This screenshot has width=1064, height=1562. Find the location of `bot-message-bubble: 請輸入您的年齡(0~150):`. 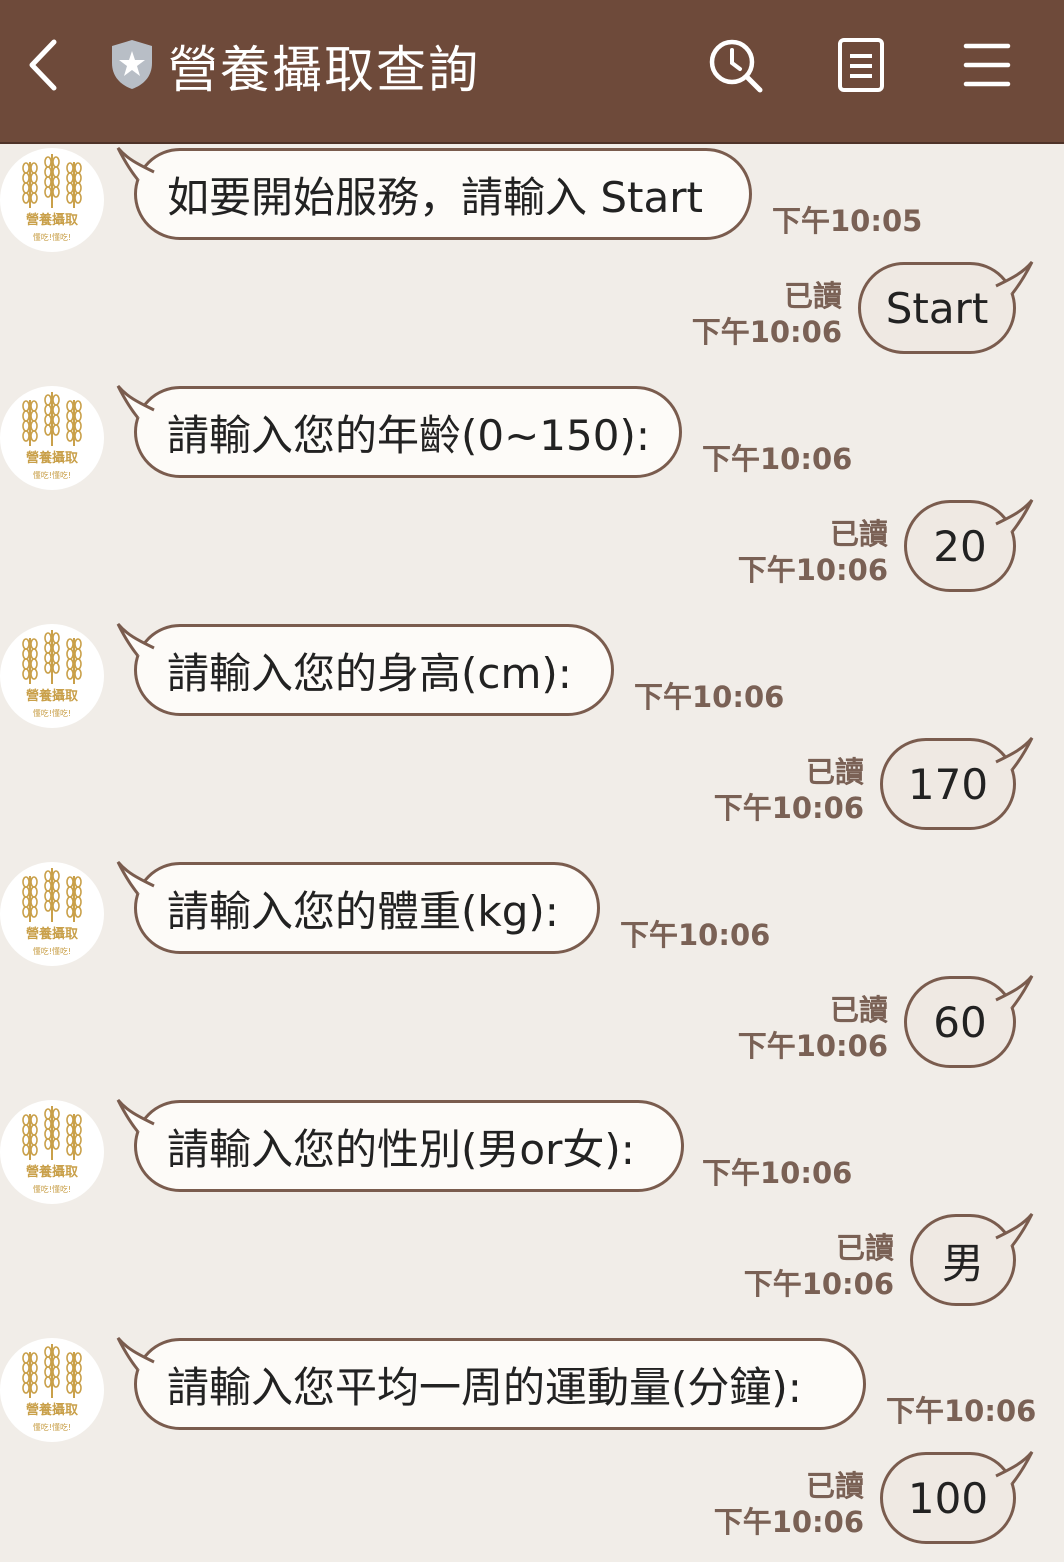

bot-message-bubble: 請輸入您的年齡(0~150): is located at coordinates (408, 432).